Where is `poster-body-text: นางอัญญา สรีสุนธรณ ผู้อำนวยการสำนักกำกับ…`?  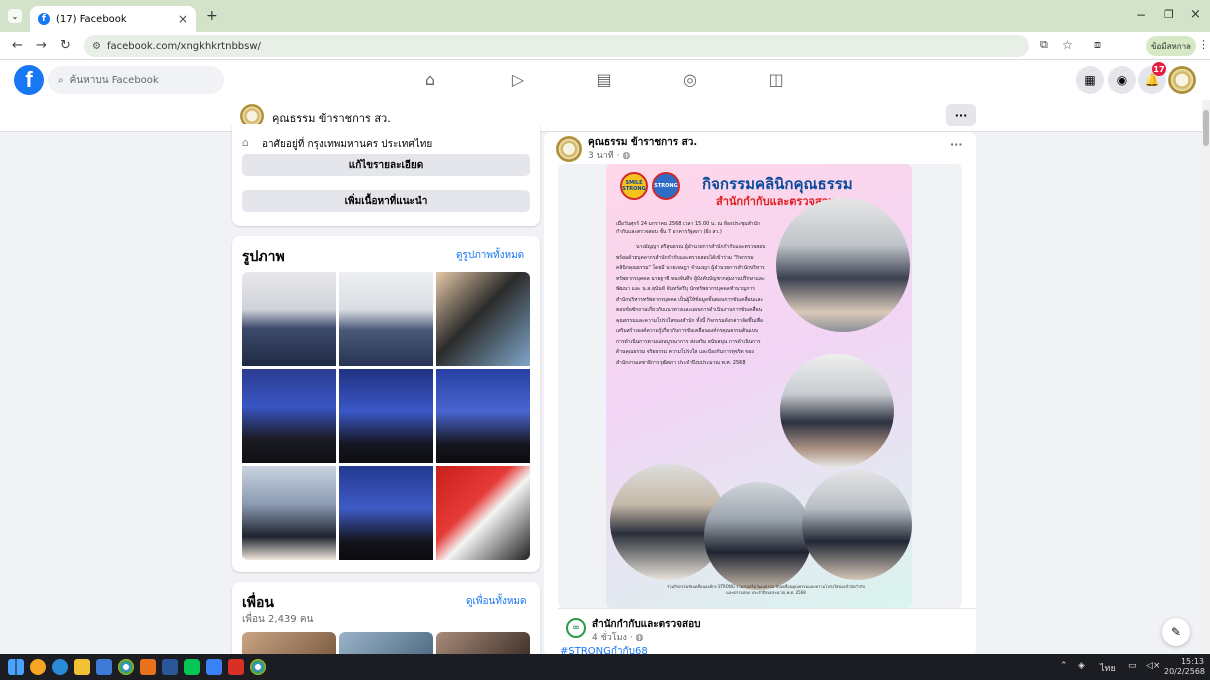
poster-body-text: นางอัญญา สรีสุนธรณ ผู้อำนวยการสำนักกำกับ… is located at coordinates (691, 305).